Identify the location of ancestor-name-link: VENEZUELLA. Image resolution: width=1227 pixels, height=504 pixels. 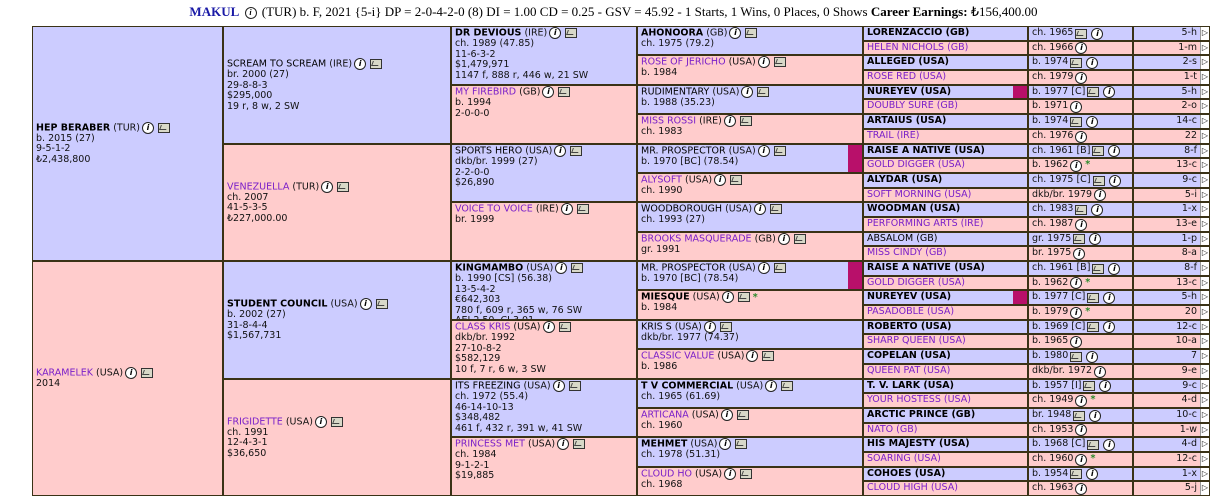
(258, 187).